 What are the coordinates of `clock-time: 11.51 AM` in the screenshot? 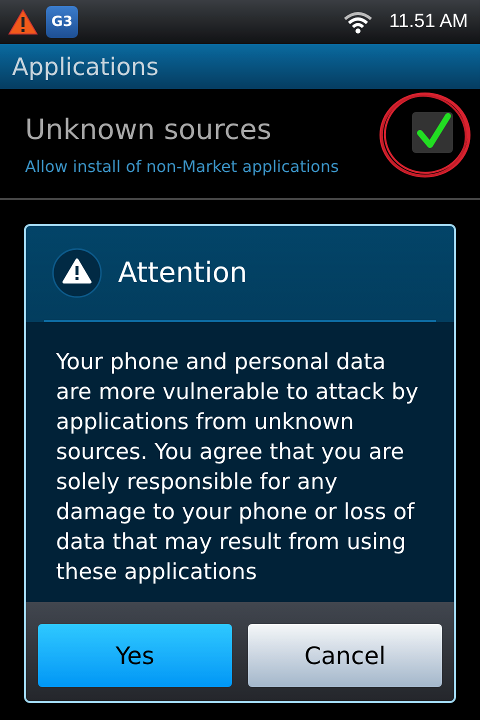 It's located at (428, 22).